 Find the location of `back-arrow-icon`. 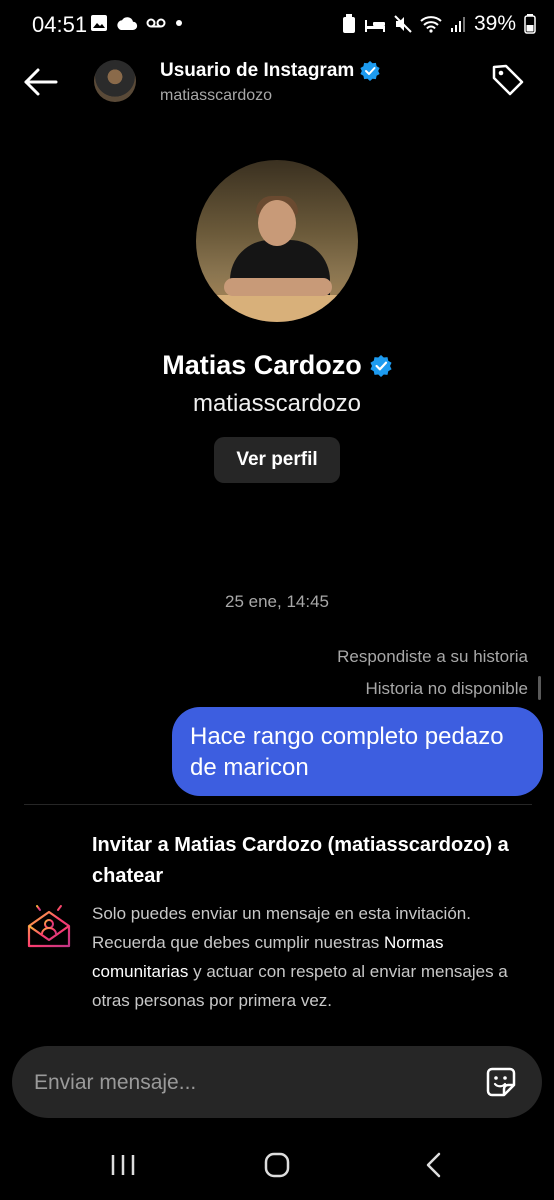

back-arrow-icon is located at coordinates (41, 82).